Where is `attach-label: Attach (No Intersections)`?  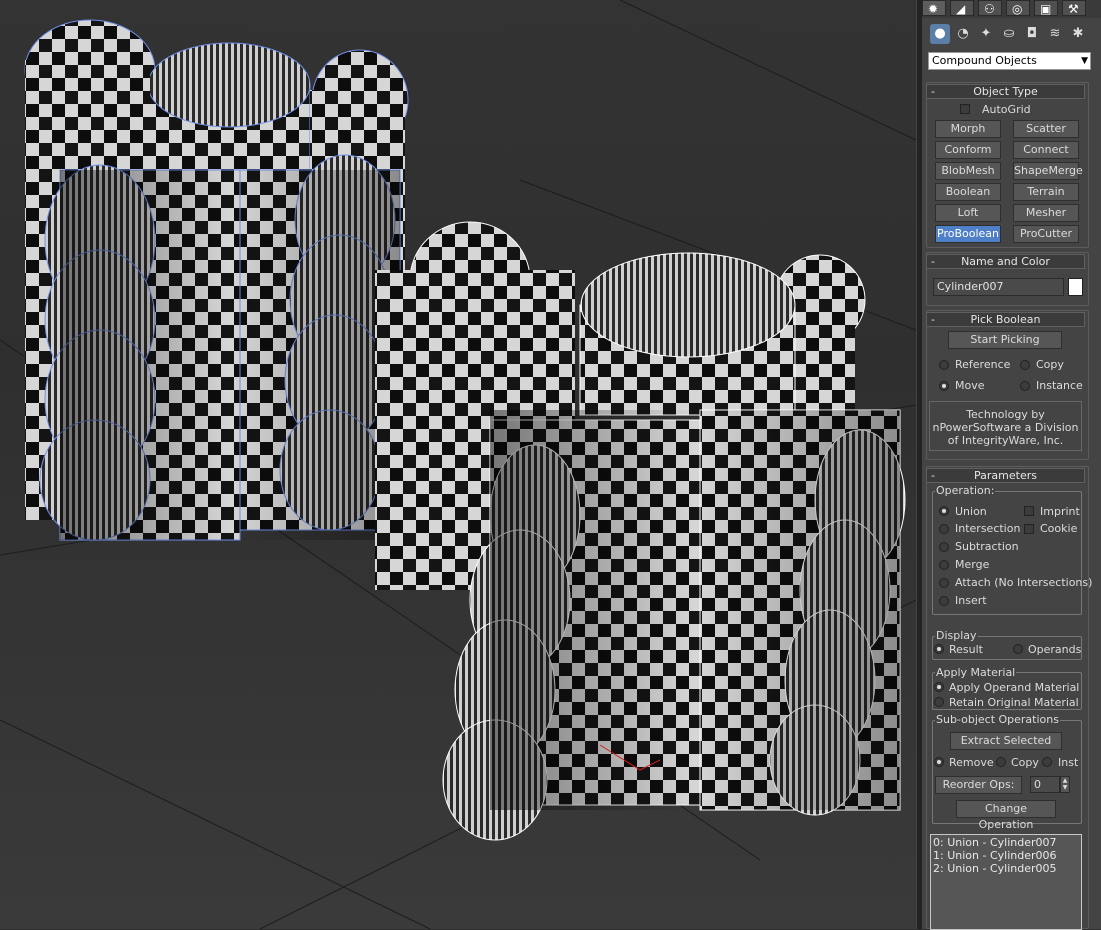
attach-label: Attach (No Intersections) is located at coordinates (1024, 582).